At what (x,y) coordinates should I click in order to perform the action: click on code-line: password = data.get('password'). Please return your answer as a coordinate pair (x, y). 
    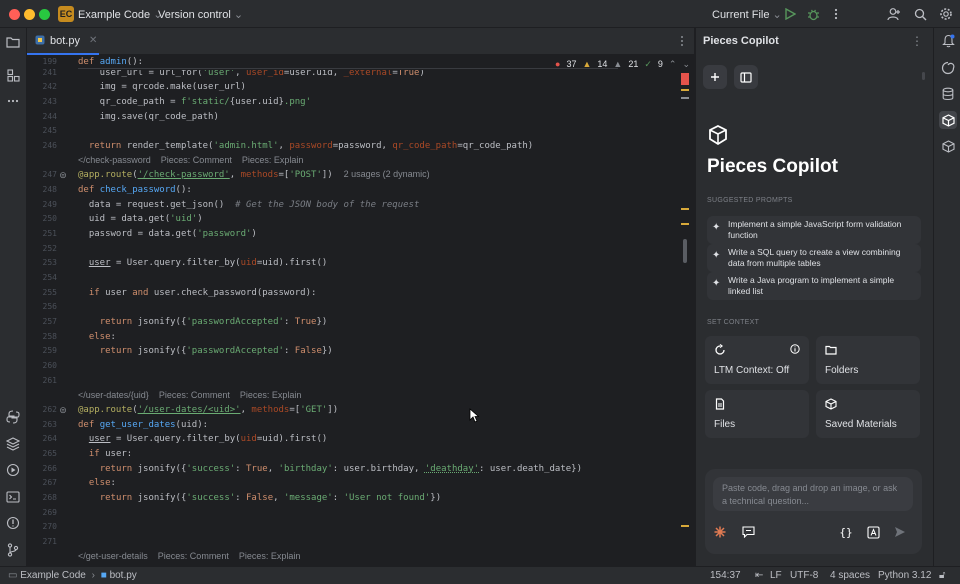
    Looking at the image, I should click on (167, 234).